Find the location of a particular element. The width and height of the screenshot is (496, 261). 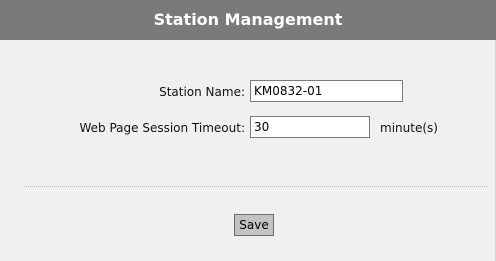

dotted-divider is located at coordinates (255, 186).